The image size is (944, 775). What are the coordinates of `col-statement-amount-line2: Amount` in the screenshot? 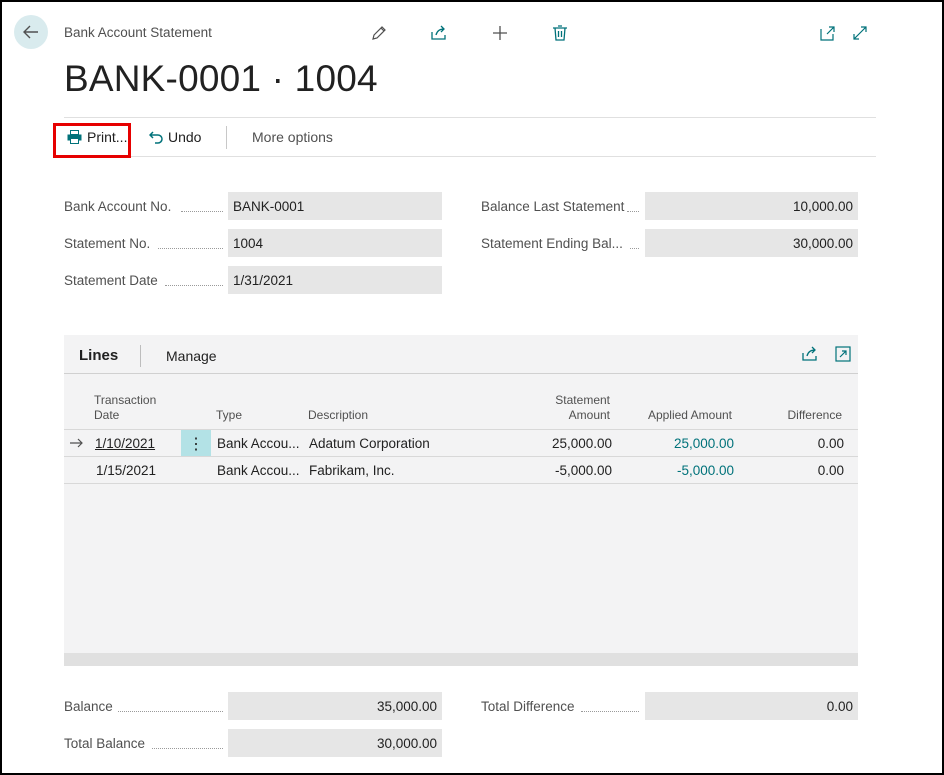 It's located at (589, 415).